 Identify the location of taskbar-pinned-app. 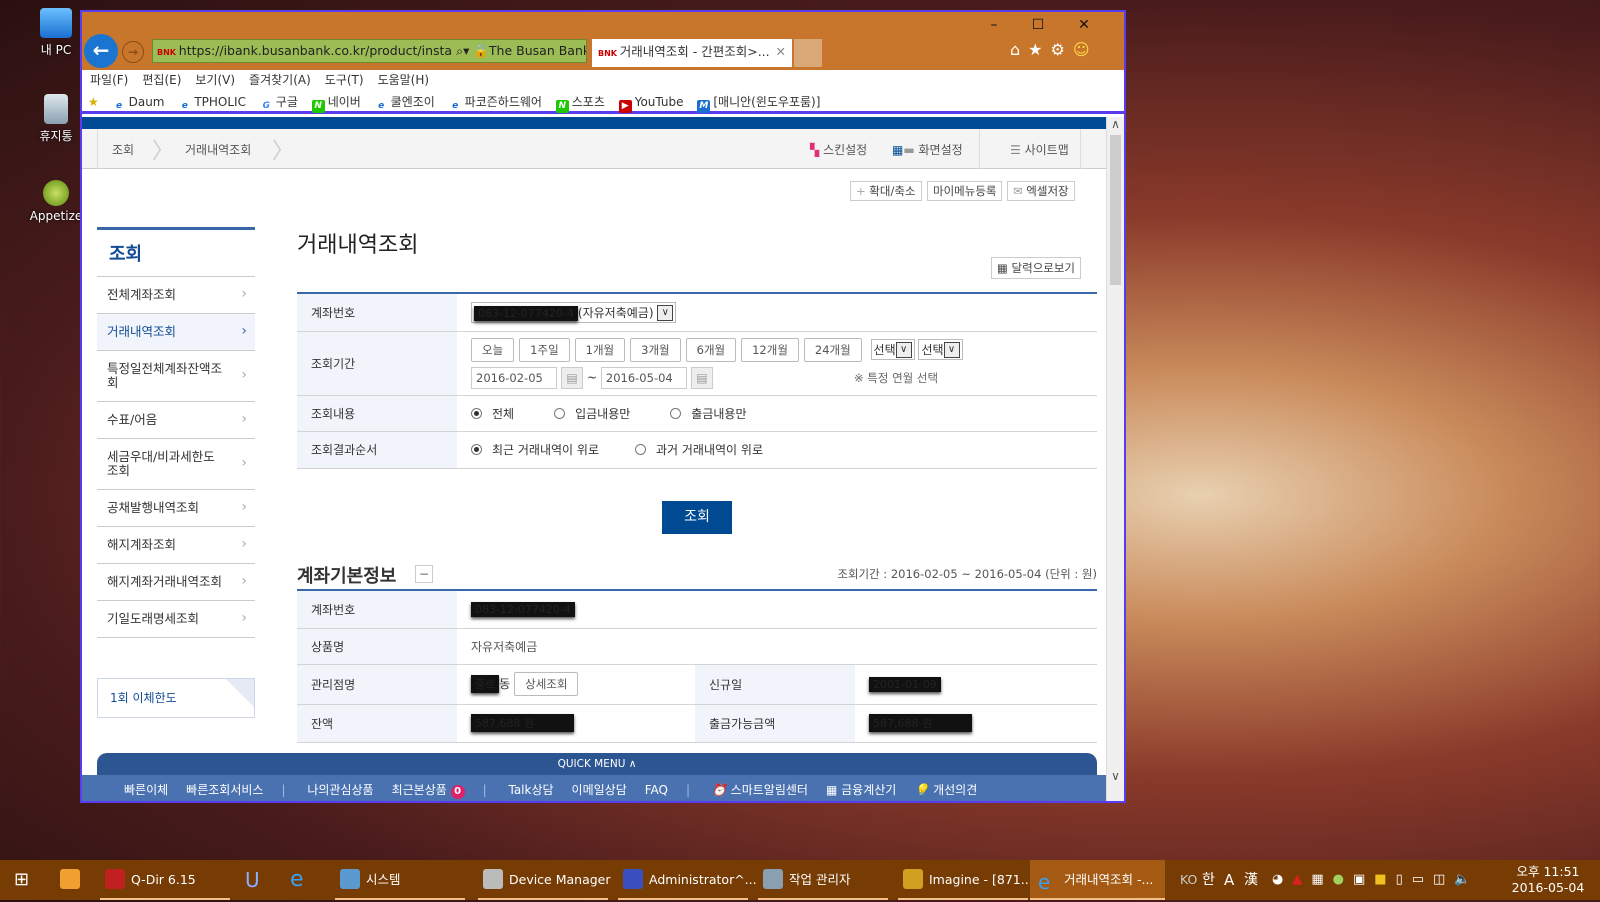
(73, 880).